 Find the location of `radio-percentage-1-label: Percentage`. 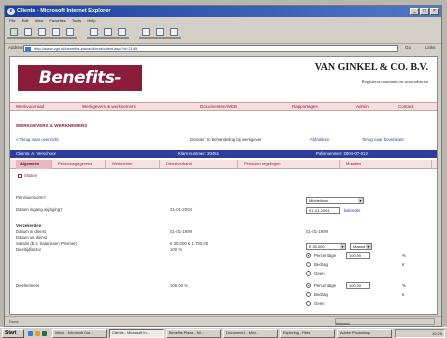

radio-percentage-1-label: Percentage is located at coordinates (325, 255).